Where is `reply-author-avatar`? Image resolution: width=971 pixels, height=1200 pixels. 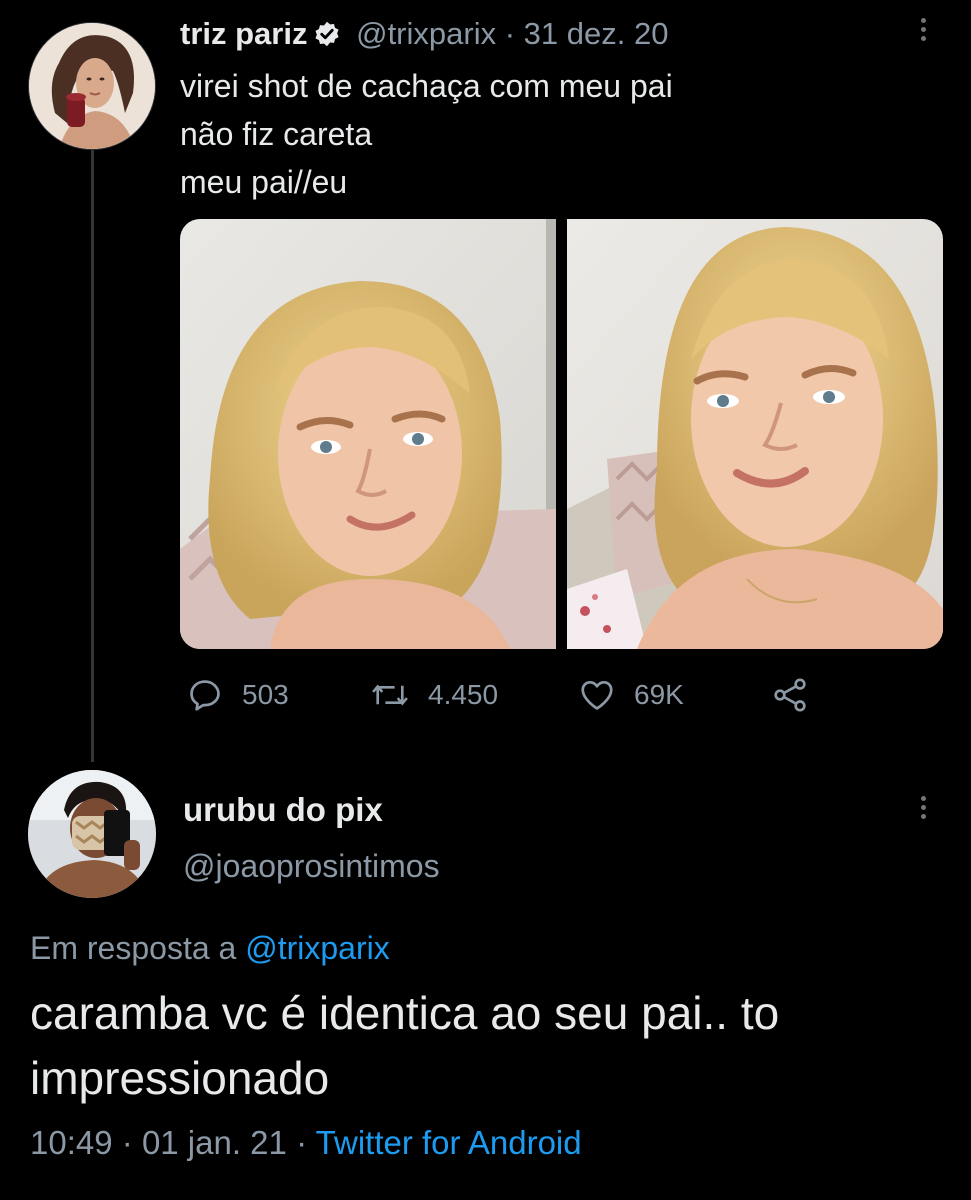
reply-author-avatar is located at coordinates (92, 834).